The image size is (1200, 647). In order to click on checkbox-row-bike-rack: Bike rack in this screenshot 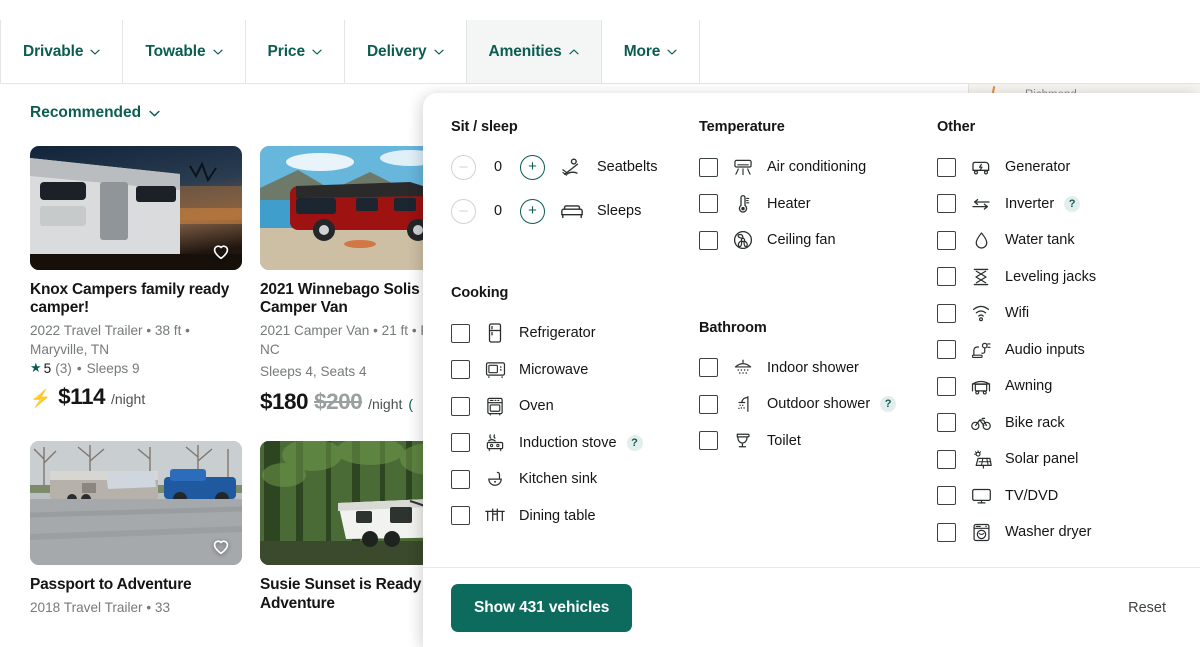, I will do `click(1037, 423)`.